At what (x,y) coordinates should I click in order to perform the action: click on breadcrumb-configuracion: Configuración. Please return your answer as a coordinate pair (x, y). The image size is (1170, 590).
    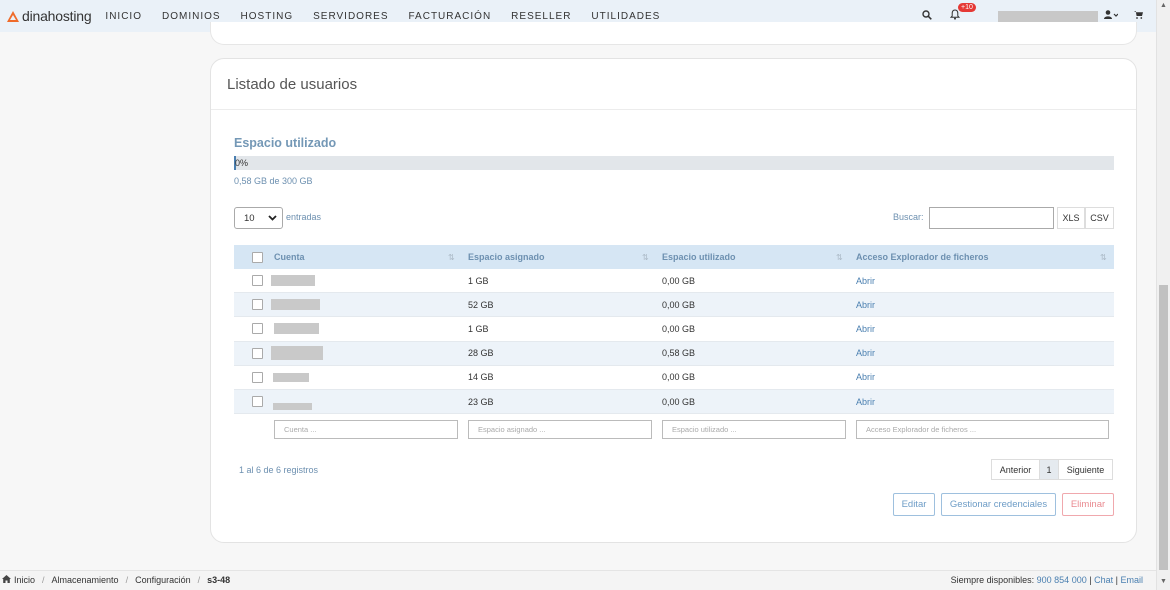
    Looking at the image, I should click on (163, 580).